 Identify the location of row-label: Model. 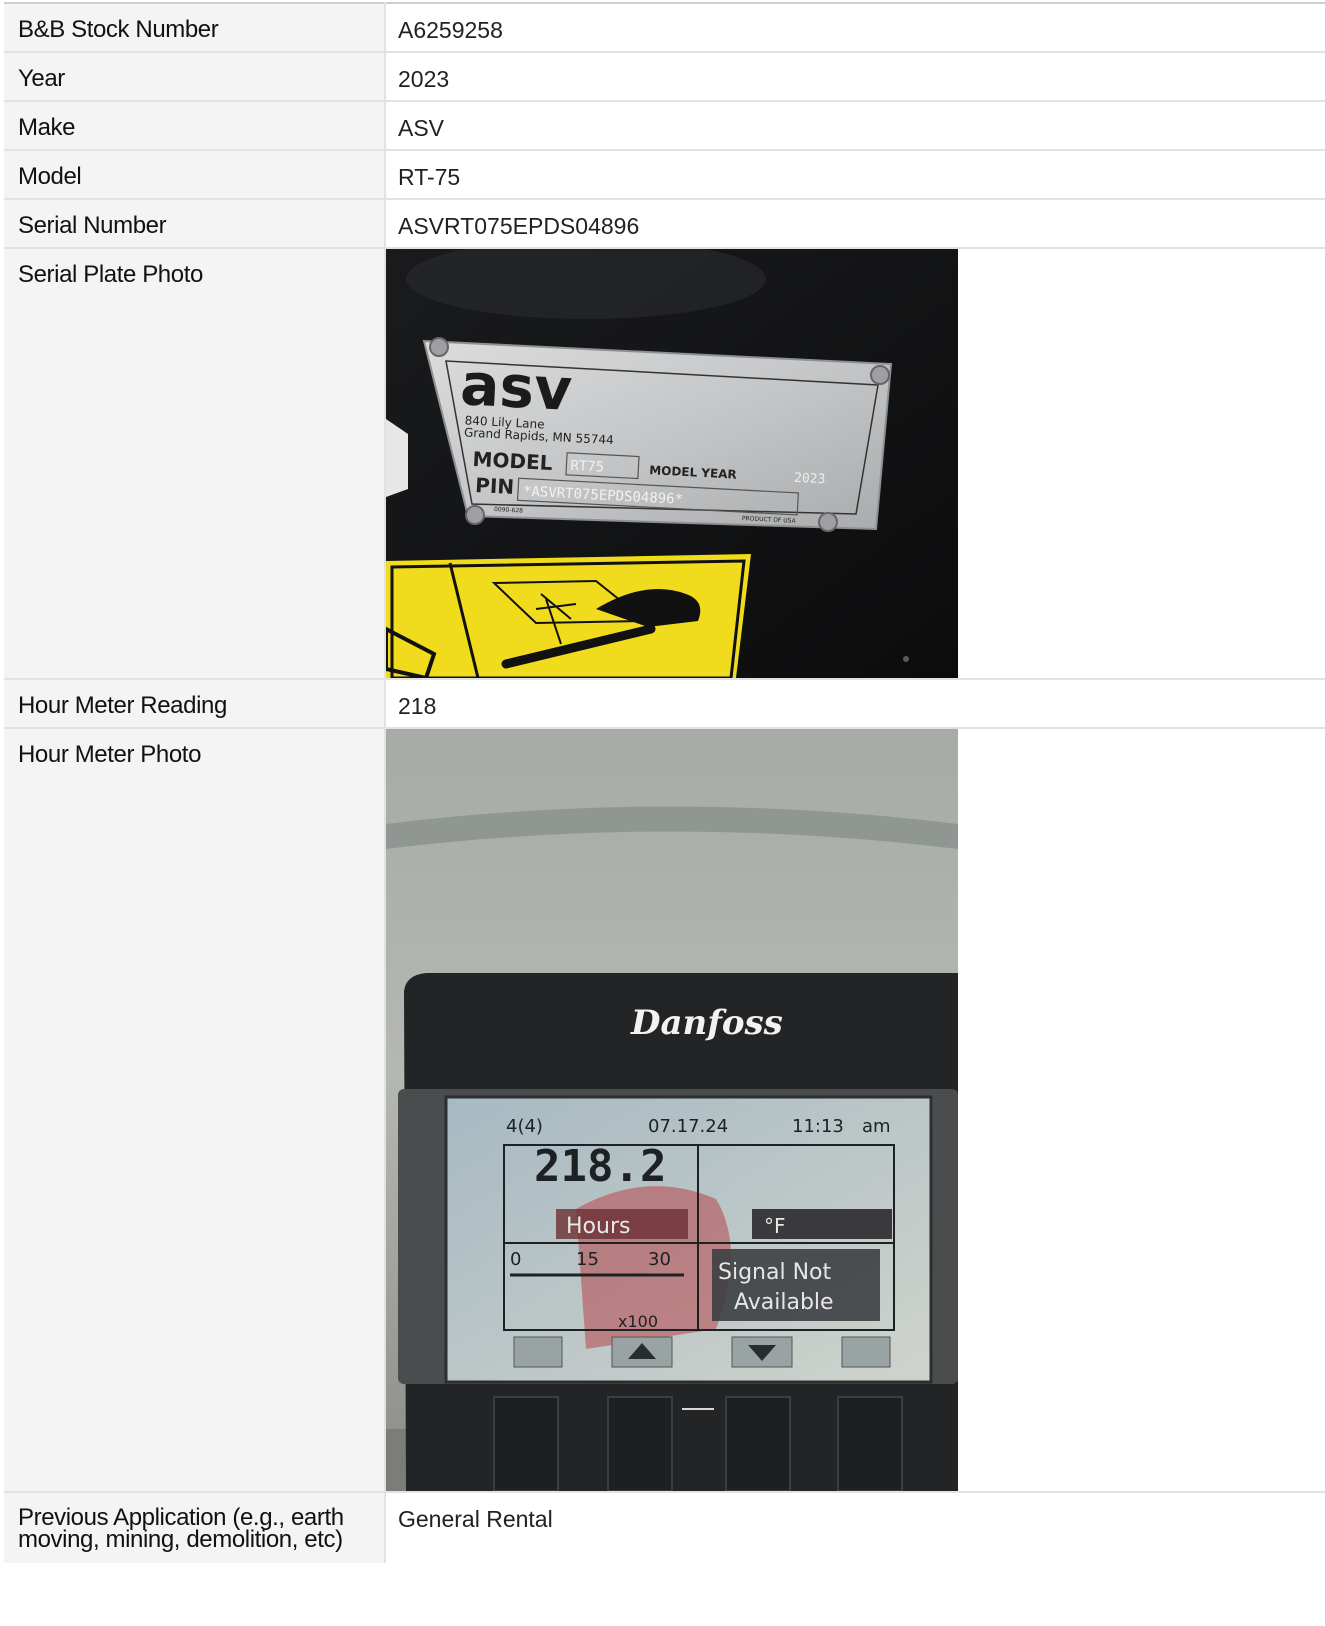
(50, 176).